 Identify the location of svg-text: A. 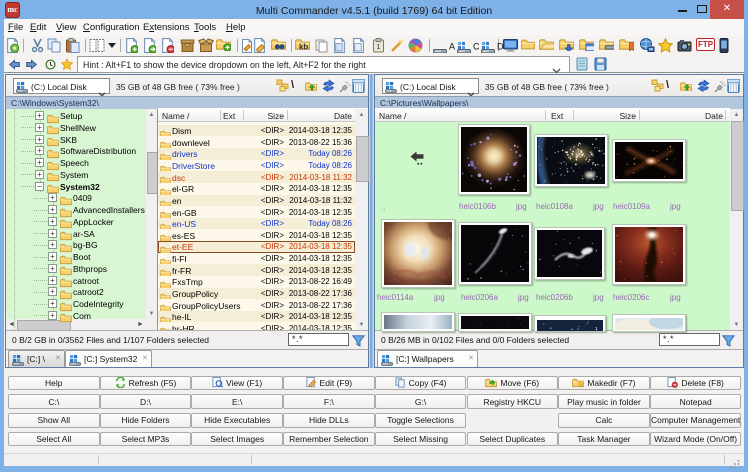
(452, 47).